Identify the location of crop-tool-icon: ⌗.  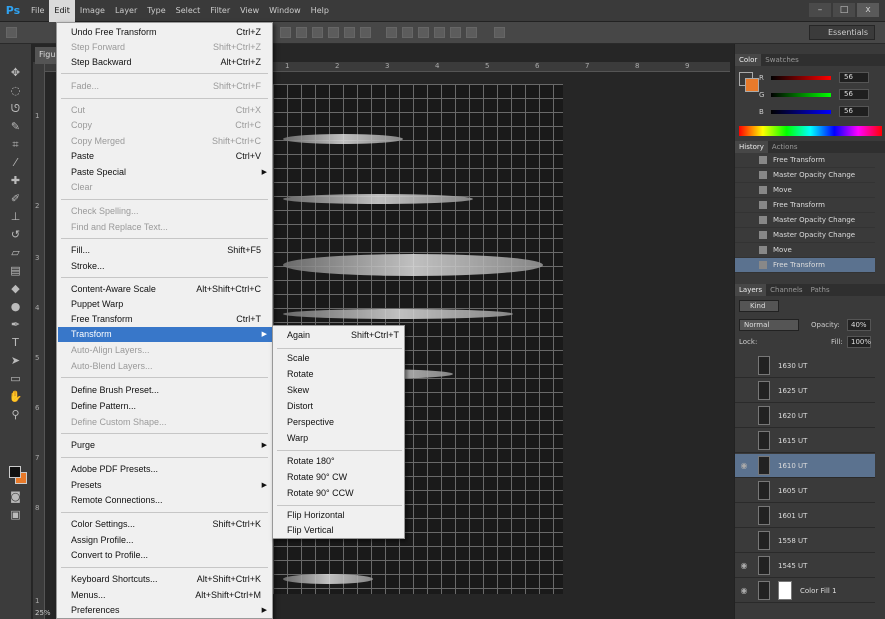
(15, 145).